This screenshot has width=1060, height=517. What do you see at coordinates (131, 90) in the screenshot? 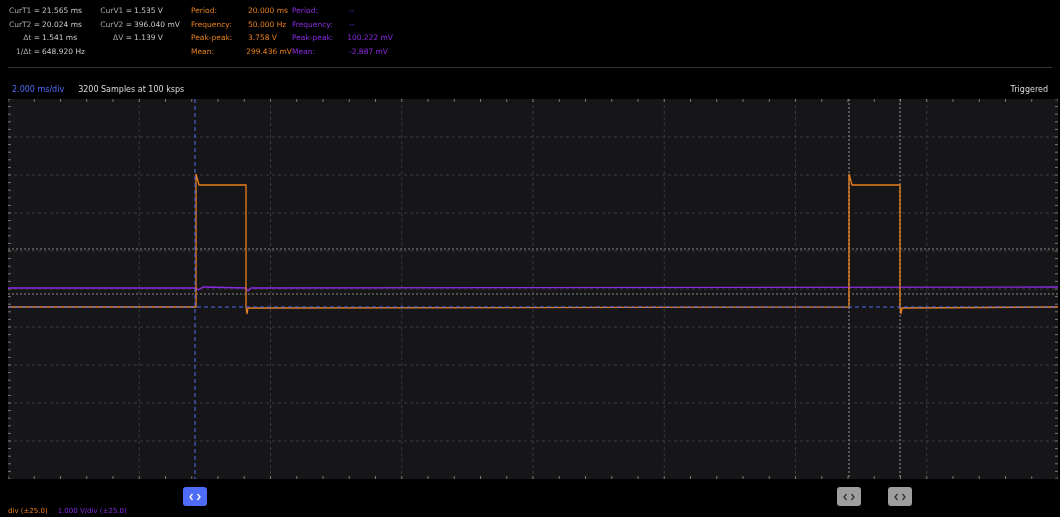
I see `samples-label: 3200 Samples at 100 ksps` at bounding box center [131, 90].